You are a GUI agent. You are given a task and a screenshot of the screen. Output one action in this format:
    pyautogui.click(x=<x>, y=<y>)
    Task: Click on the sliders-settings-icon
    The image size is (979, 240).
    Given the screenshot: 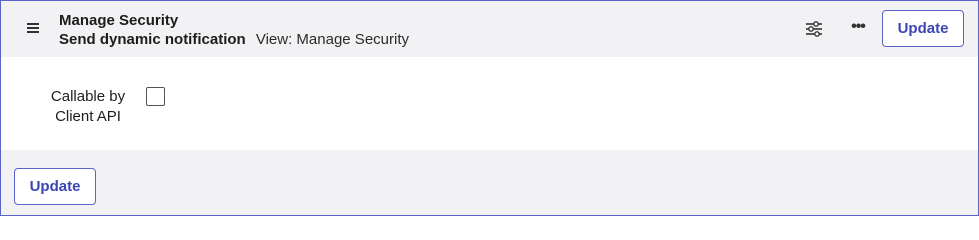 What is the action you would take?
    pyautogui.click(x=814, y=29)
    